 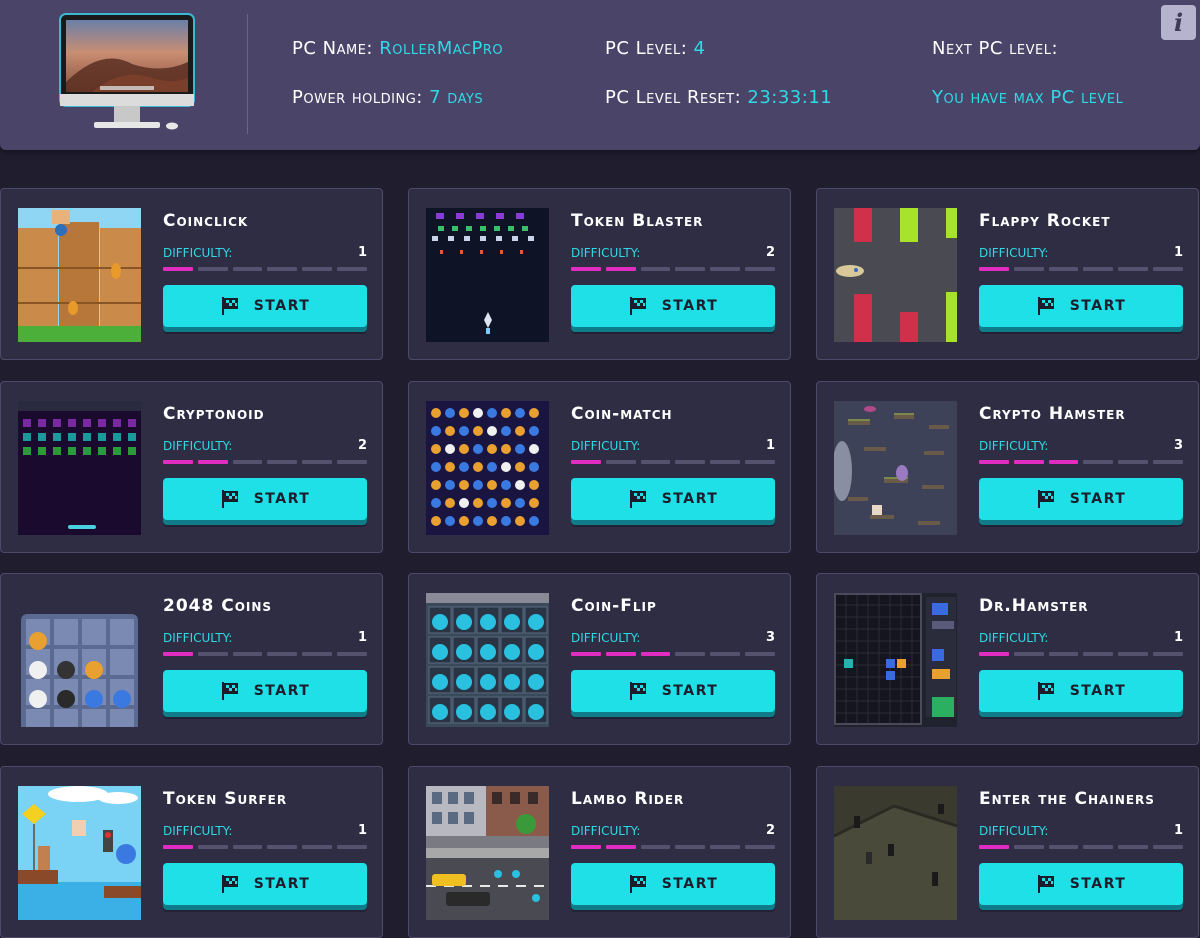 I want to click on next-pc-level-stat: Next PC level:, so click(x=995, y=48).